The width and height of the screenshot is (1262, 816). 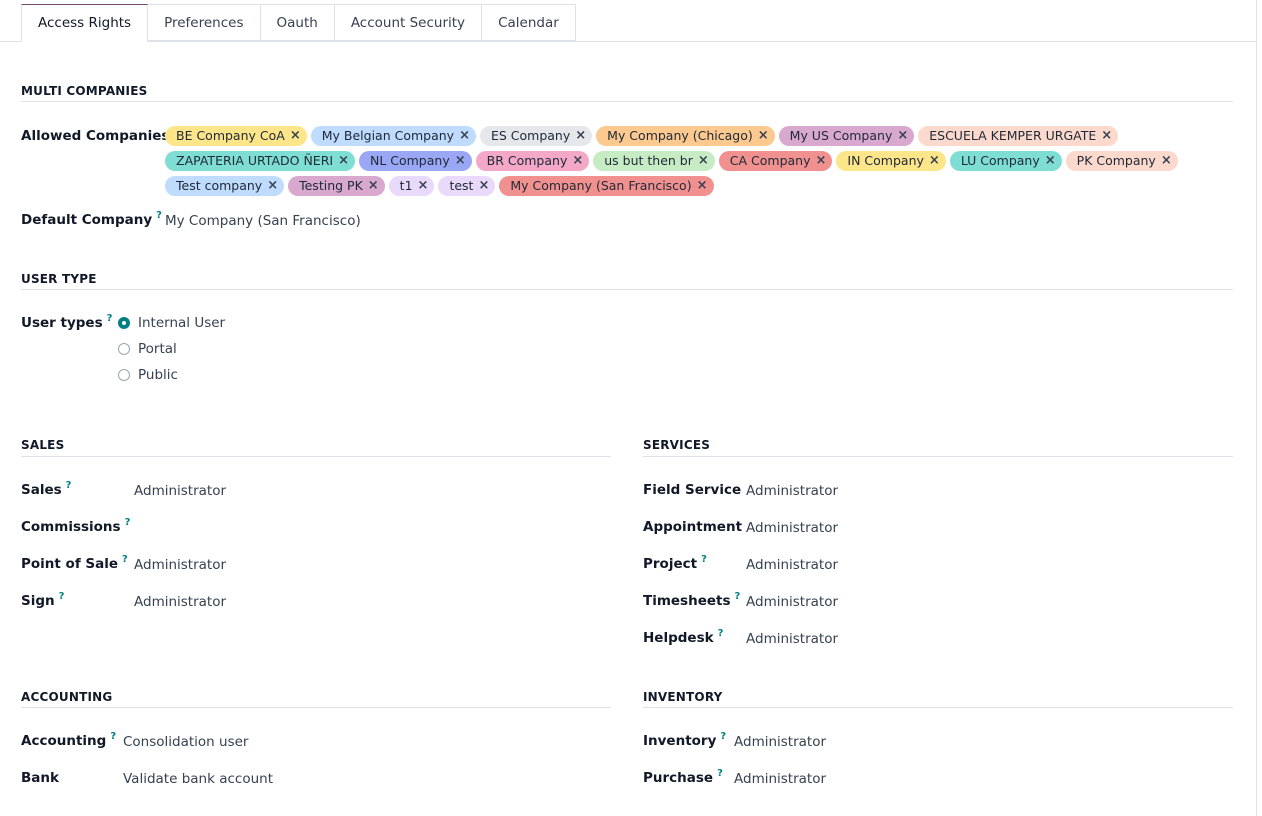 What do you see at coordinates (678, 778) in the screenshot?
I see `field-label-text: Purchase` at bounding box center [678, 778].